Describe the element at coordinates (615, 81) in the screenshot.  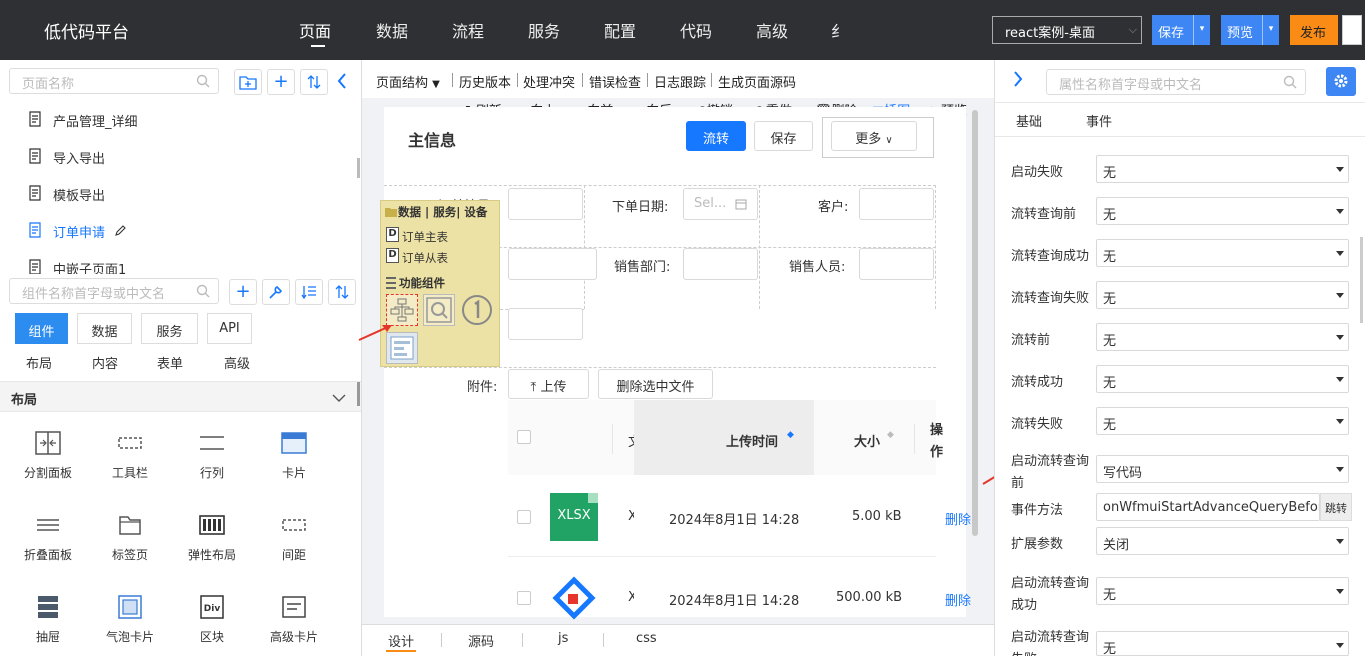
I see `error-check-button: 错误检查` at that location.